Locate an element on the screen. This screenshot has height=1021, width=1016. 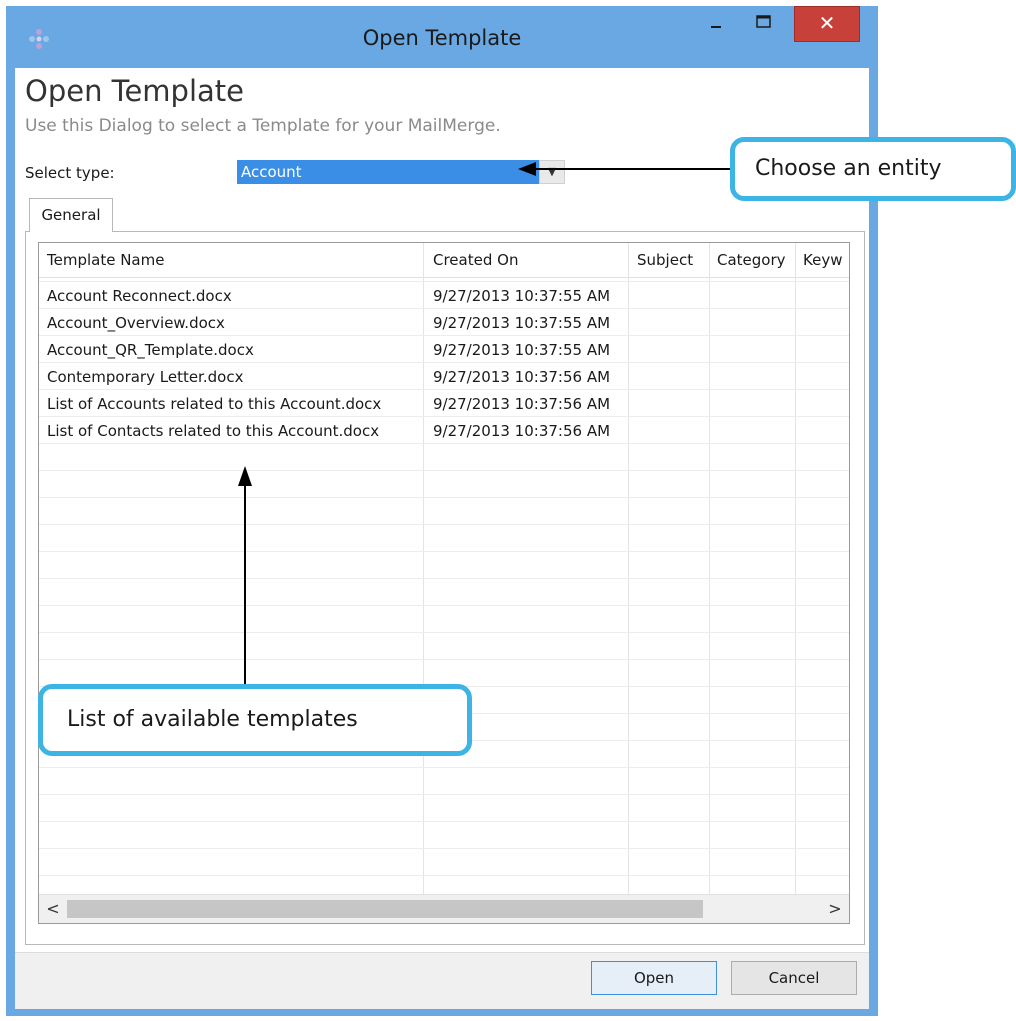
column-header-created-on: Created On is located at coordinates (475, 260).